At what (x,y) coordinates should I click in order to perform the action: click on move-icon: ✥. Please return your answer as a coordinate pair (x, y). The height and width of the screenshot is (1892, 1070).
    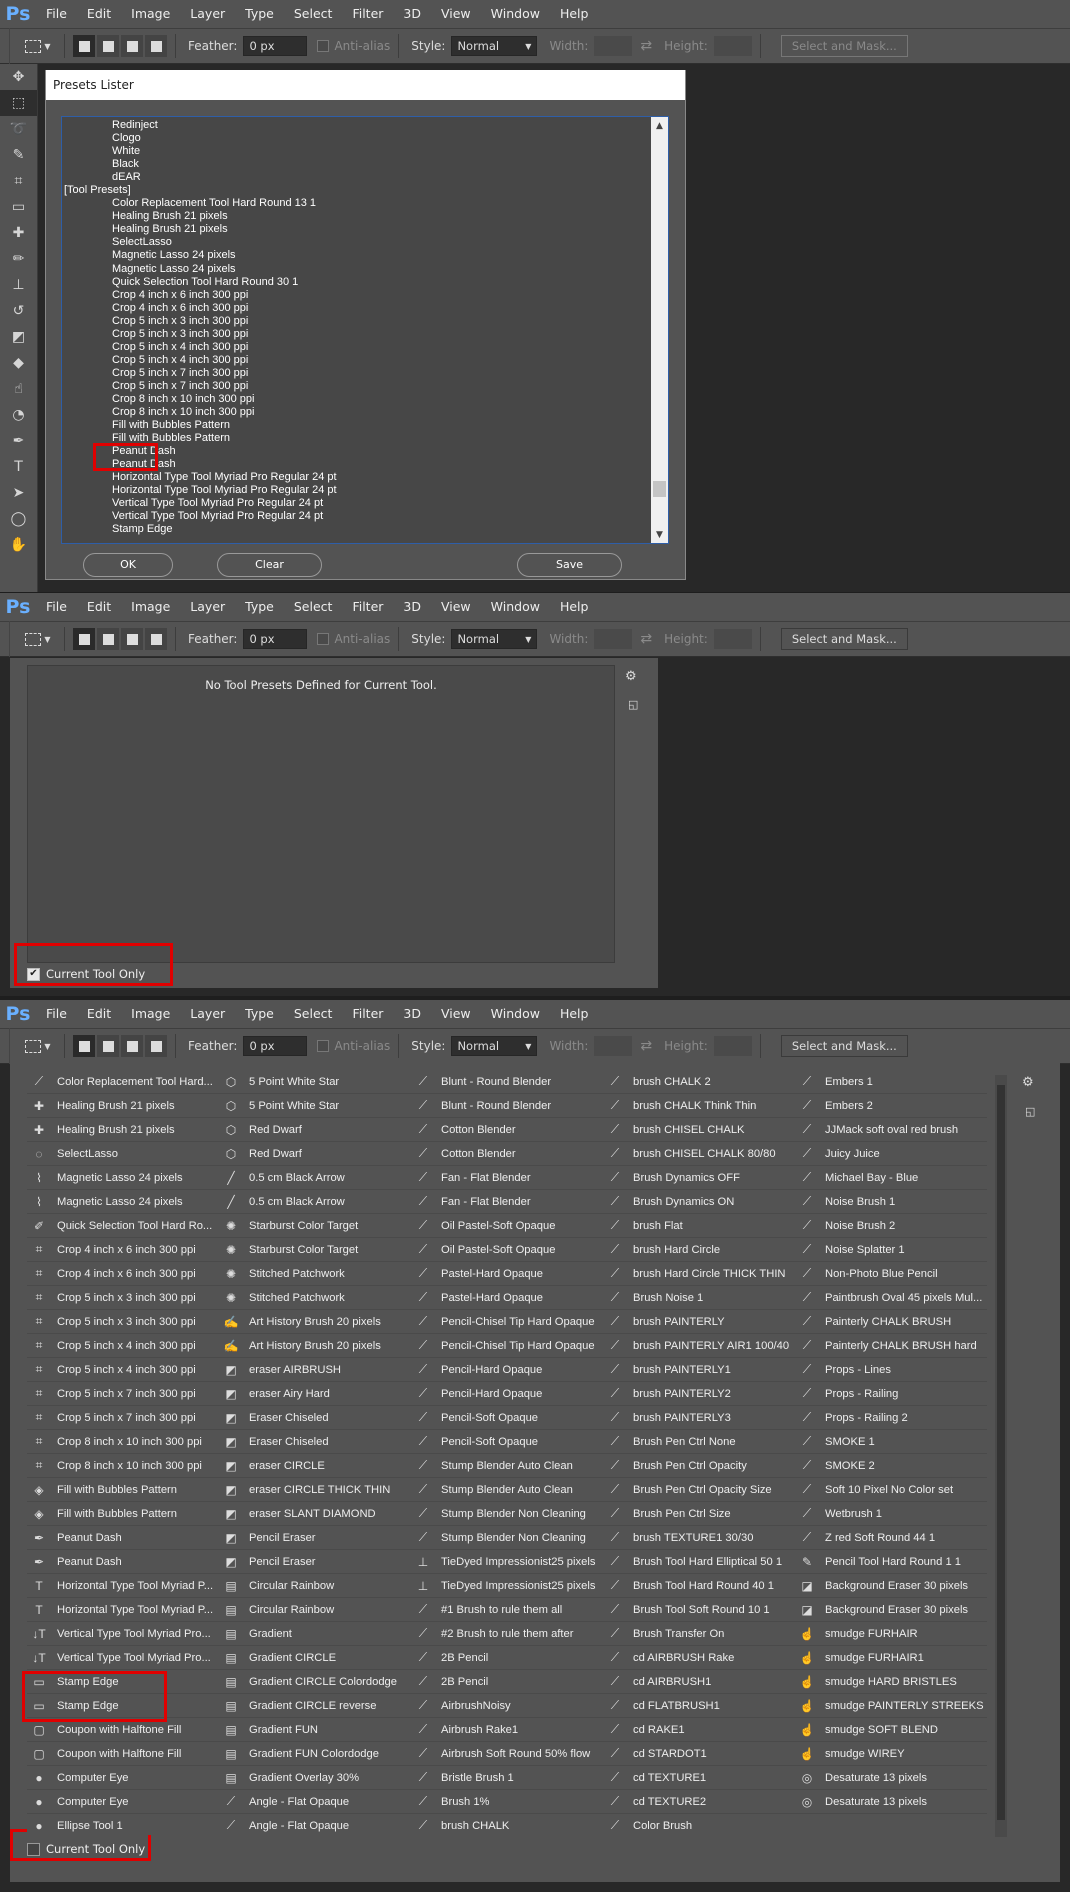
    Looking at the image, I should click on (18, 77).